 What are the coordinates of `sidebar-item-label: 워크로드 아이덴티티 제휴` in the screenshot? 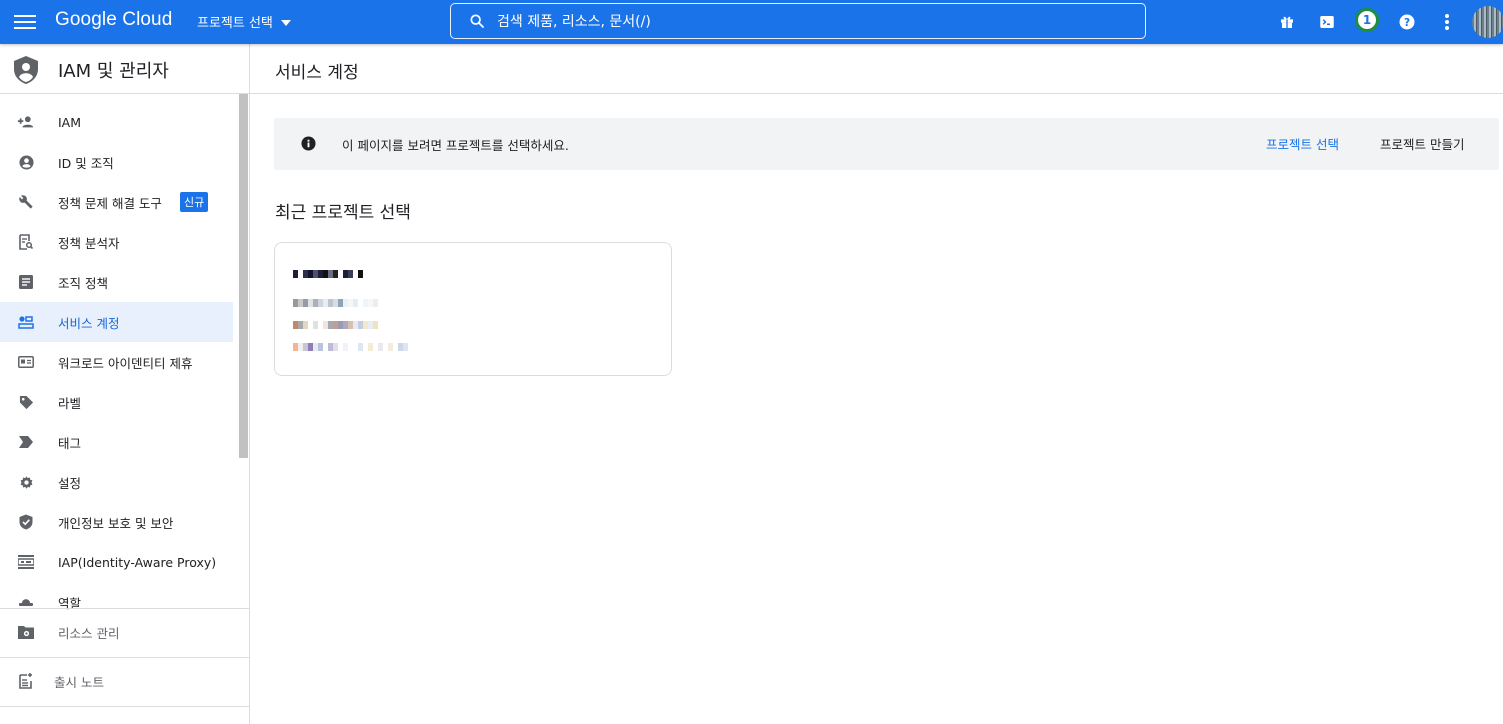 It's located at (125, 363).